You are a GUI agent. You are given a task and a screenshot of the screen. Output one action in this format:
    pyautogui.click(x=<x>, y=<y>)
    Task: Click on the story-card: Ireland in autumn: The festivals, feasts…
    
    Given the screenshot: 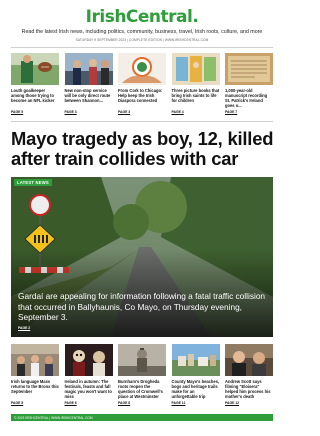 What is the action you would take?
    pyautogui.click(x=88, y=374)
    